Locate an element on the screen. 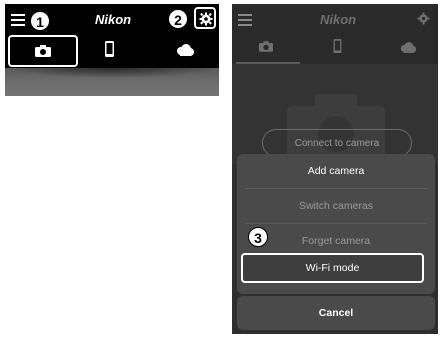  settings-button is located at coordinates (205, 18).